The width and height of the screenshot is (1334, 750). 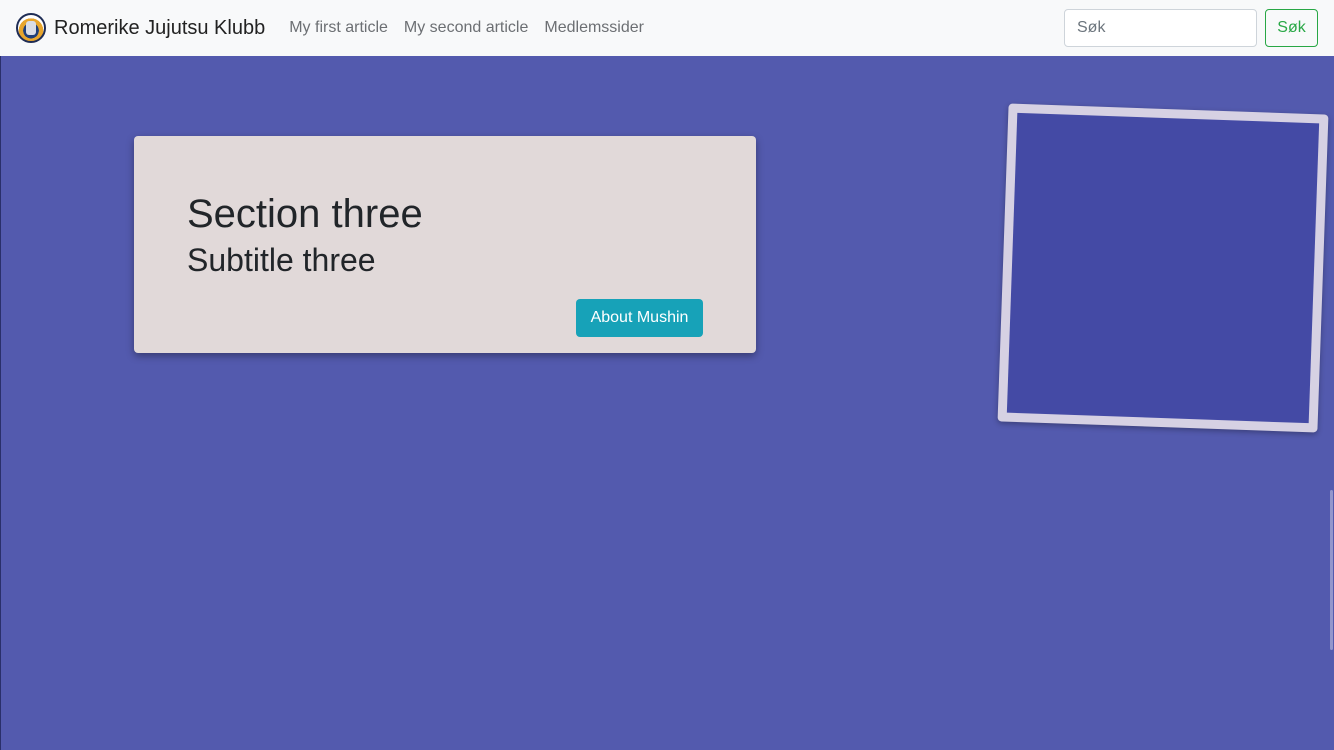 I want to click on brand-link: Romerike Jujutsu Klubb, so click(x=140, y=28).